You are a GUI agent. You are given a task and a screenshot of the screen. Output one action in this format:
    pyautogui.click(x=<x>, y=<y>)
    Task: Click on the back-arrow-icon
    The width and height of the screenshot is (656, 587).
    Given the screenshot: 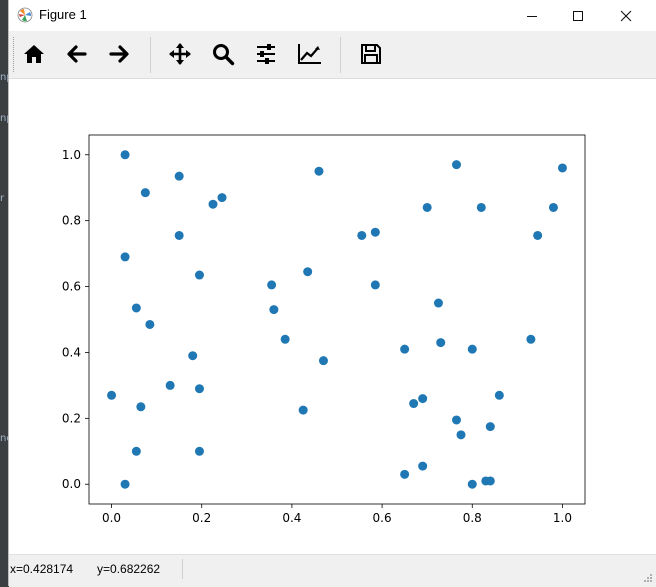 What is the action you would take?
    pyautogui.click(x=77, y=54)
    